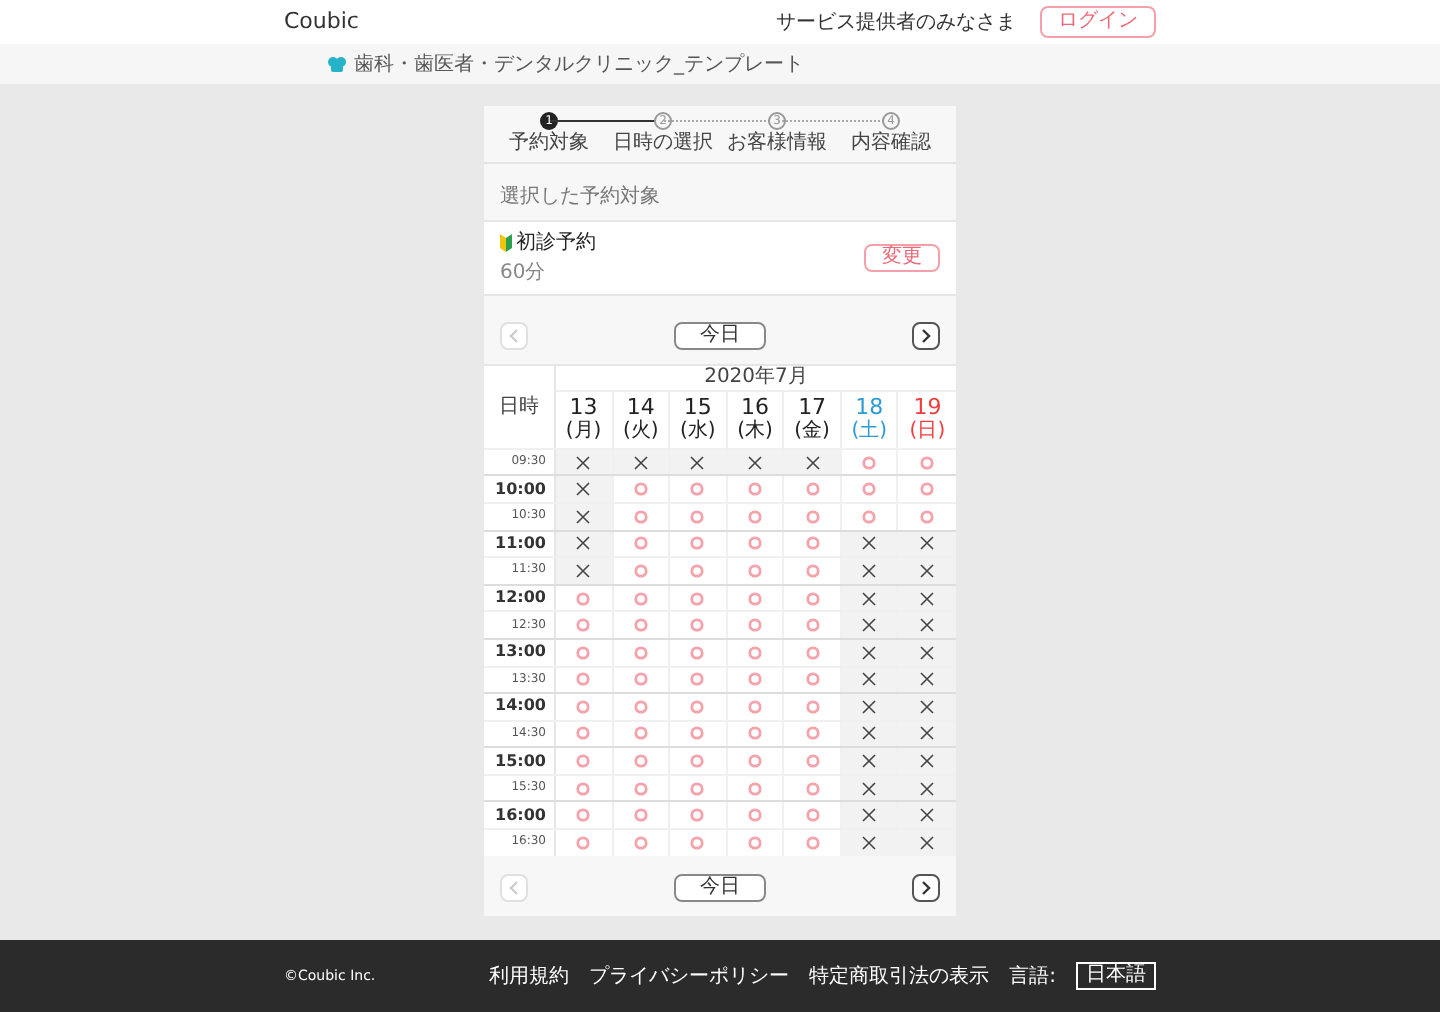 Image resolution: width=1440 pixels, height=1012 pixels. I want to click on month-label: 2020年7月, so click(756, 377).